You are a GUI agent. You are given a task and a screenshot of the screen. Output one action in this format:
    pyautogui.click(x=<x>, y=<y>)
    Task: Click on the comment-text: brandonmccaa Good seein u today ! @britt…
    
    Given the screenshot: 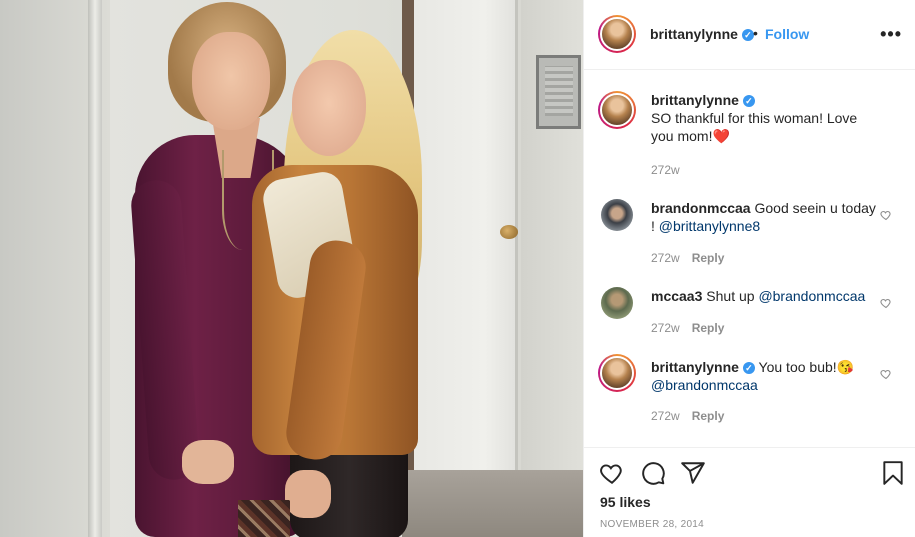 What is the action you would take?
    pyautogui.click(x=766, y=217)
    